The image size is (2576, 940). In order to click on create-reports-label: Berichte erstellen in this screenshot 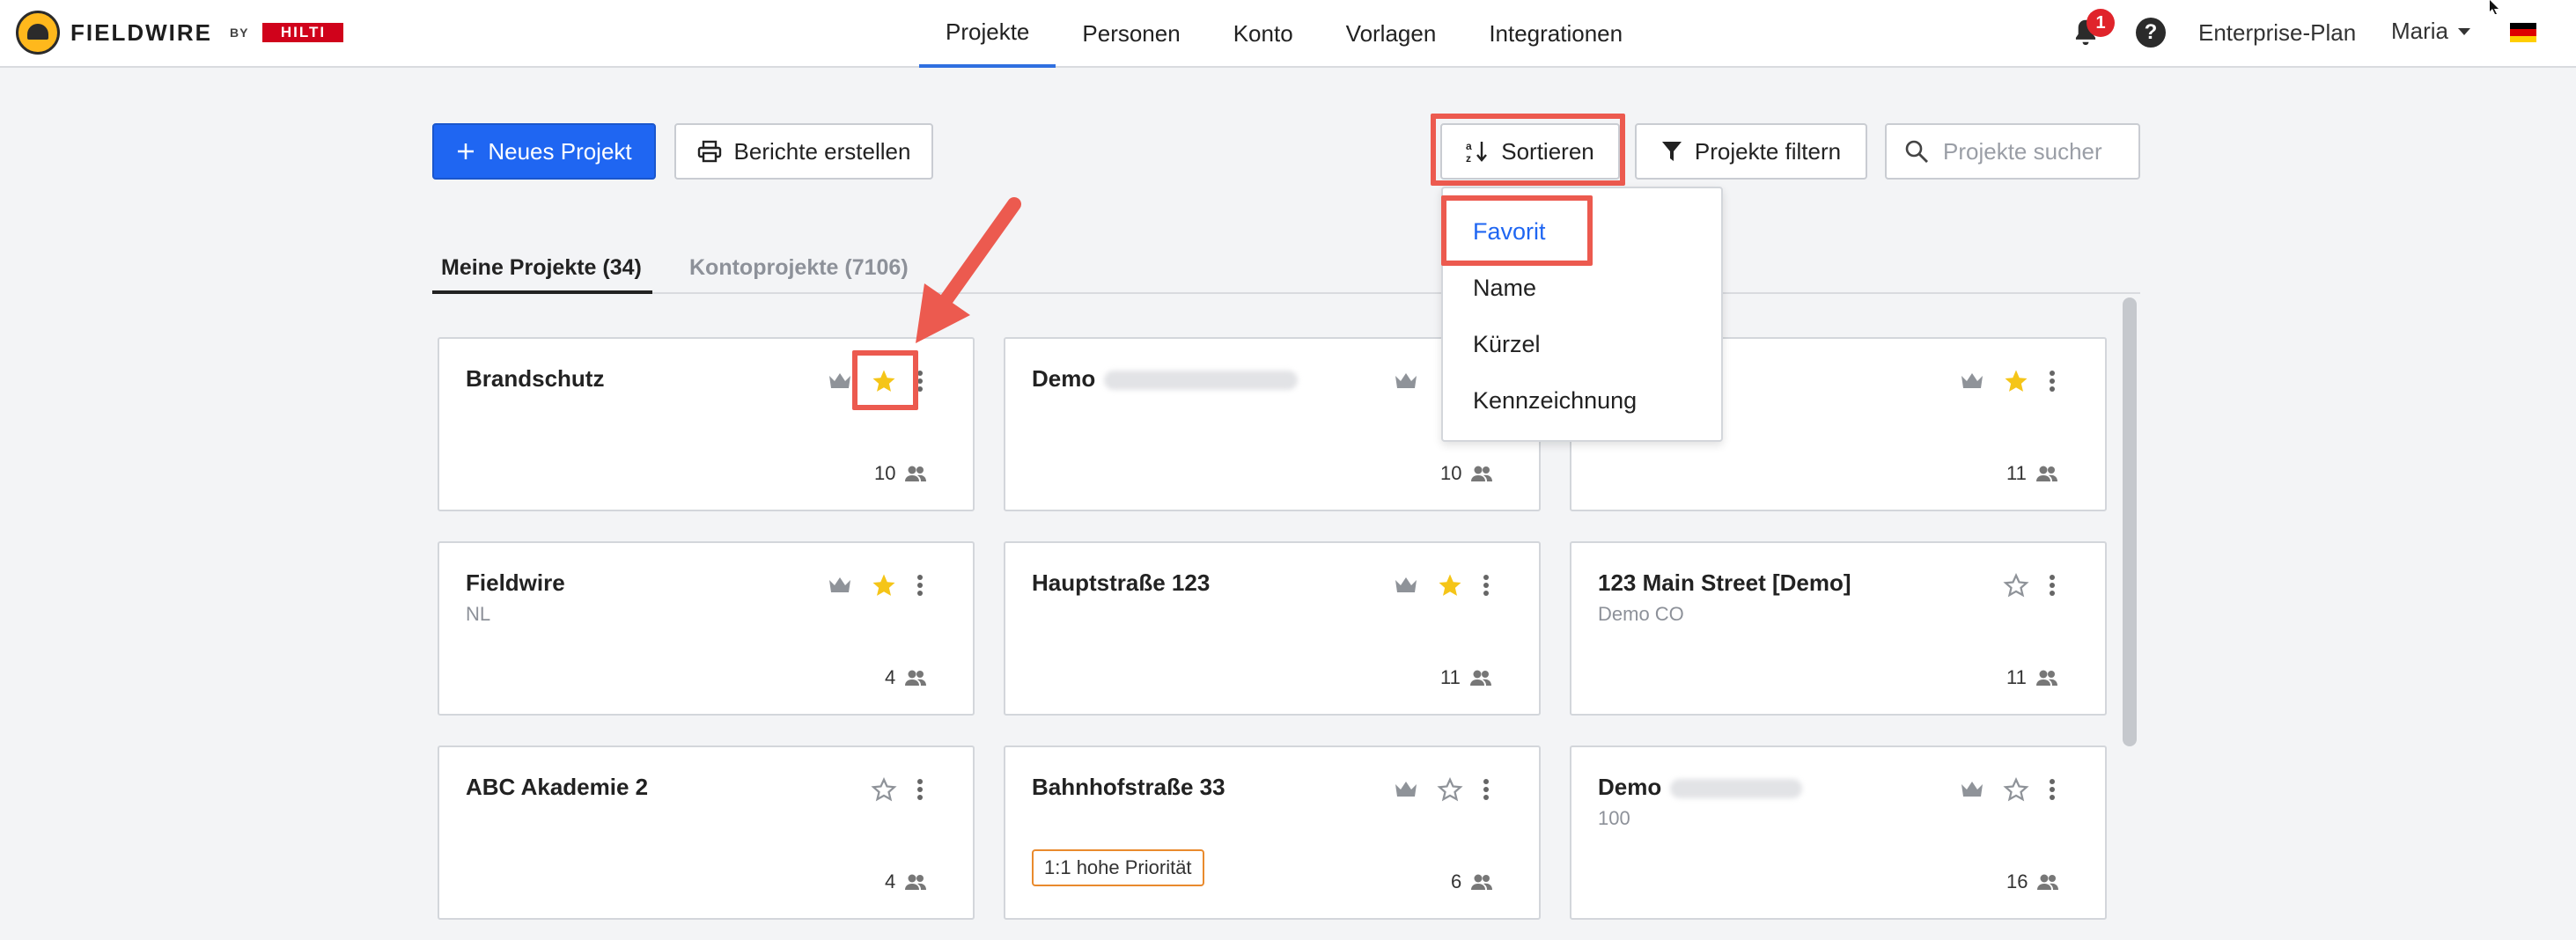, I will do `click(822, 151)`.